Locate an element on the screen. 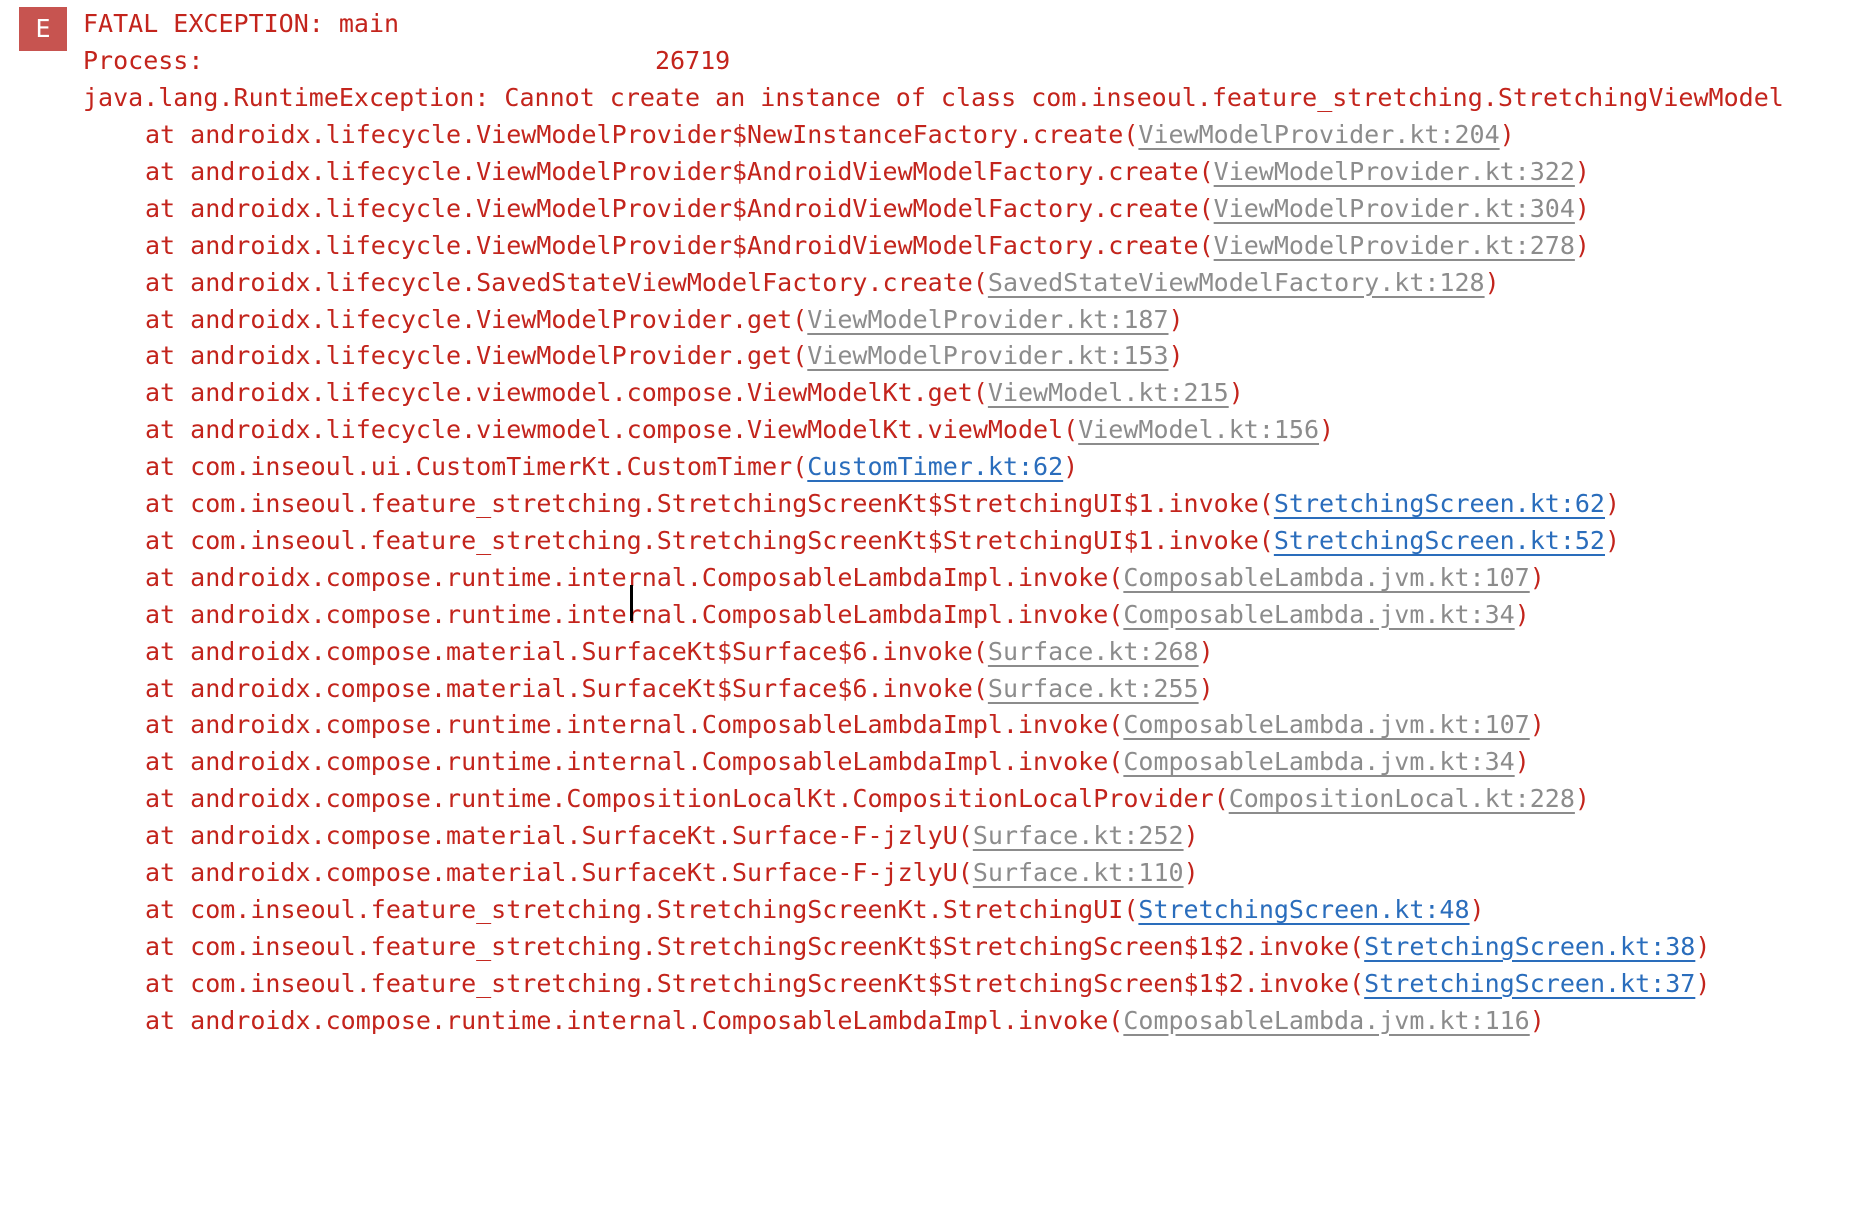 The width and height of the screenshot is (1872, 1232). source-link: StretchingScreen.kt:37 is located at coordinates (1529, 983).